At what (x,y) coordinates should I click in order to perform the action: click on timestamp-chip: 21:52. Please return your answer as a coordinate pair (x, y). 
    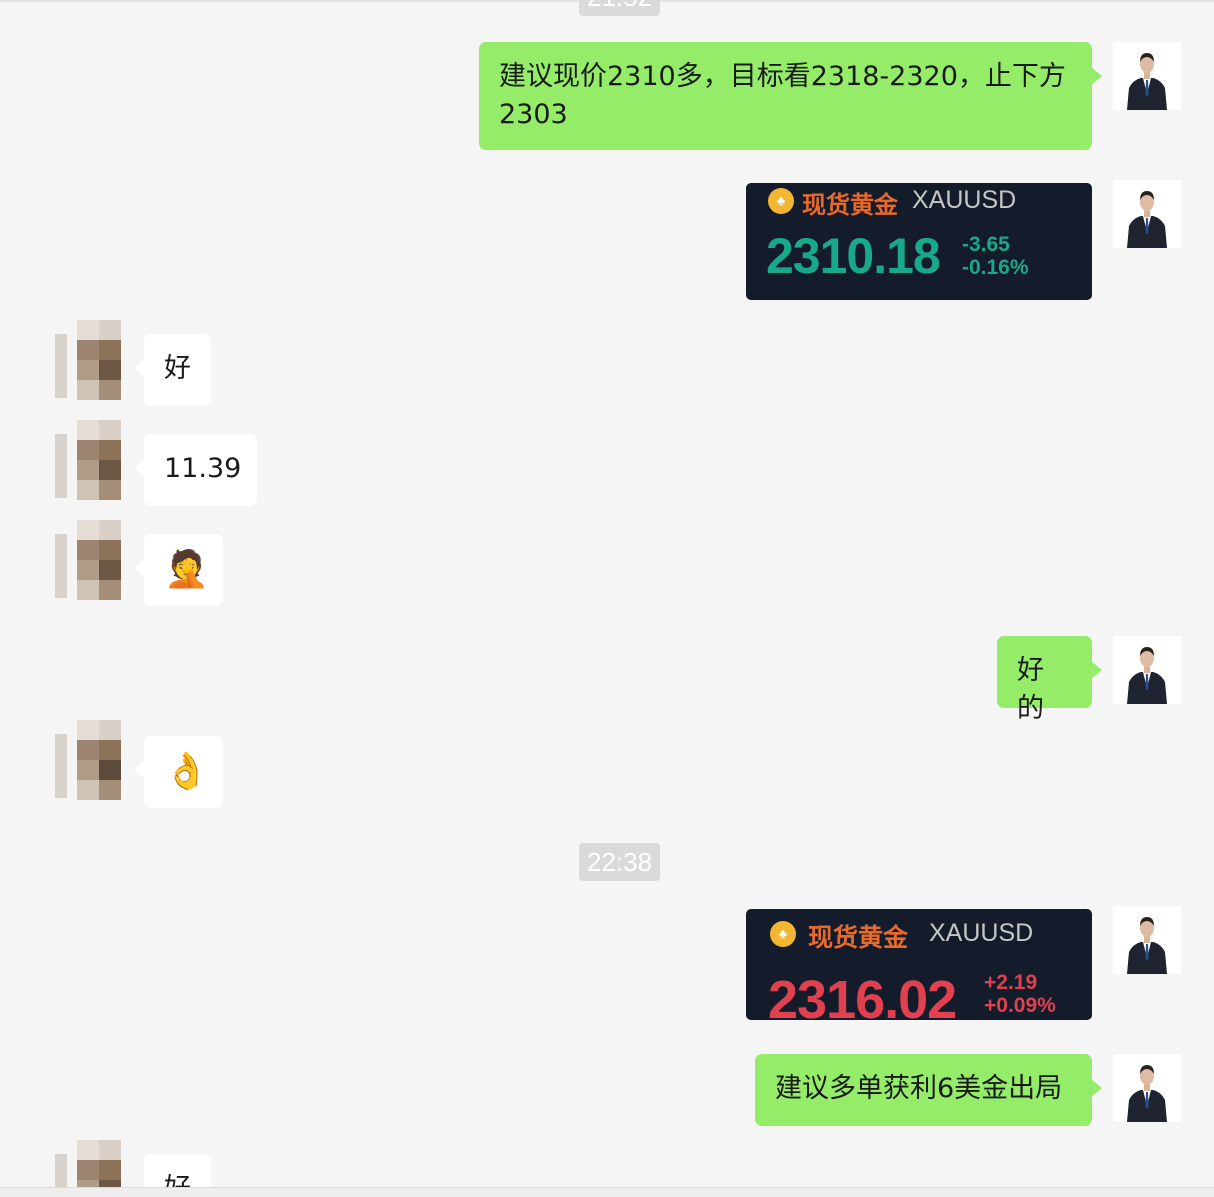
    Looking at the image, I should click on (620, 8).